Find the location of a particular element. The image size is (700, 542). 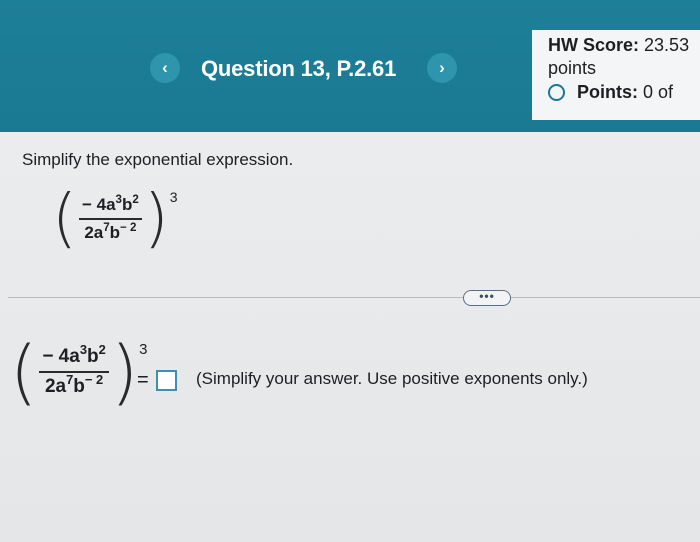

next-question-button: › is located at coordinates (442, 68).